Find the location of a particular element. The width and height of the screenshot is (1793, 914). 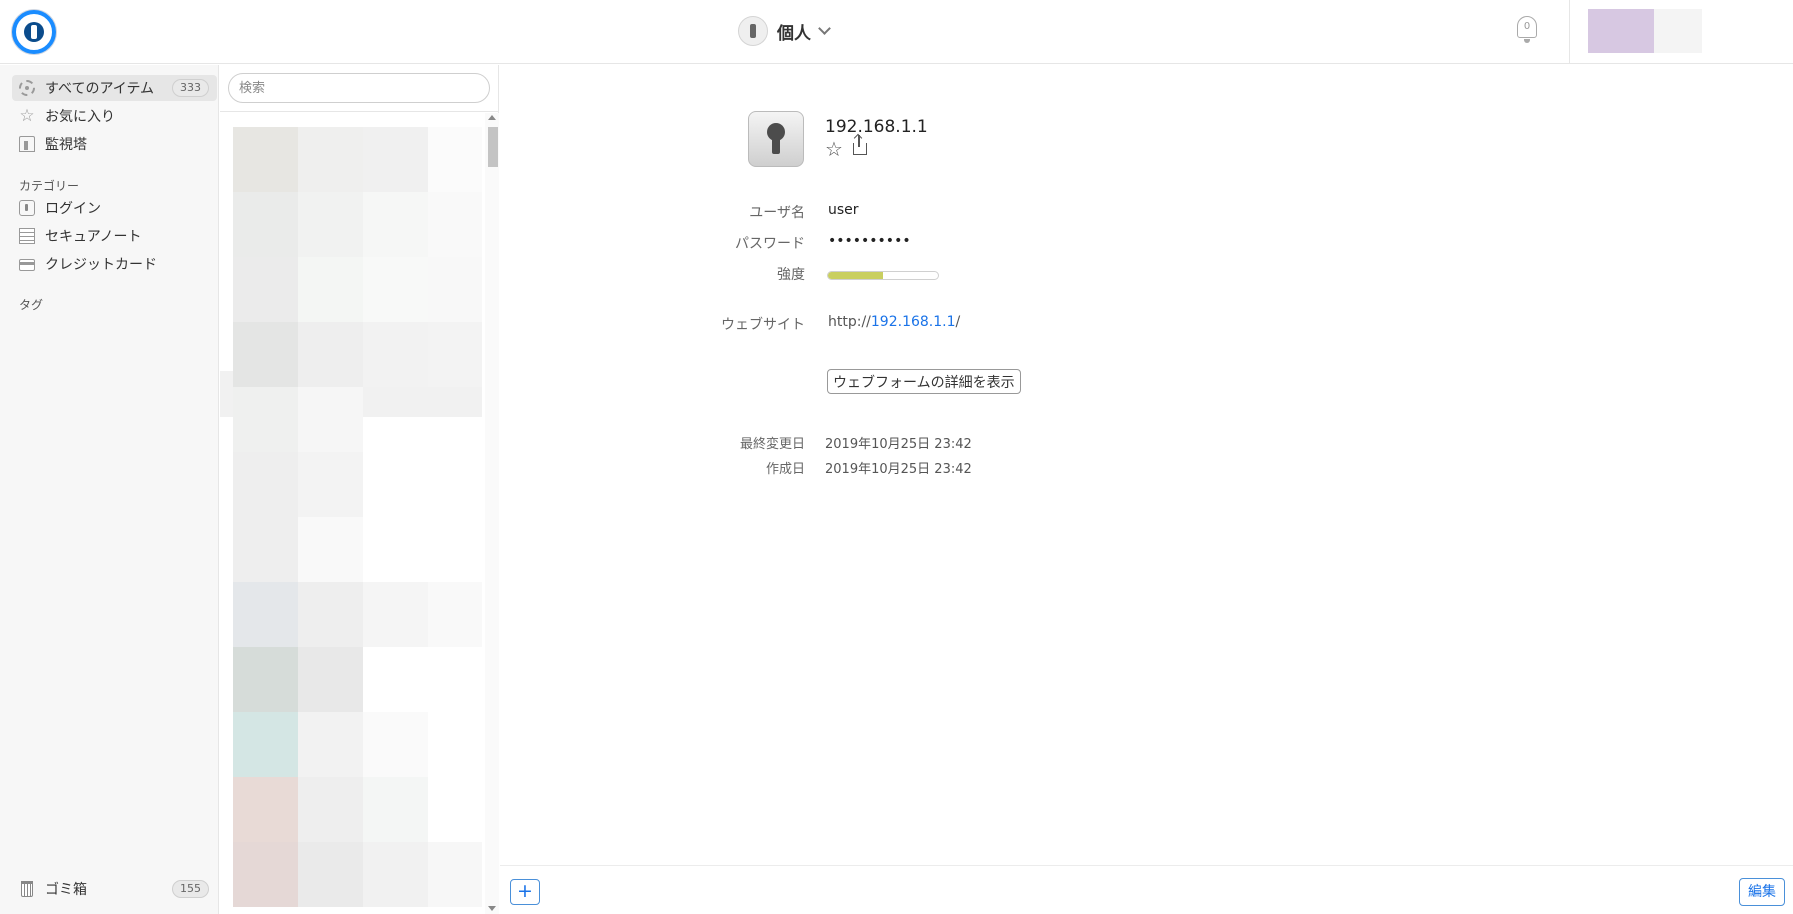

gear-icon is located at coordinates (27, 88).